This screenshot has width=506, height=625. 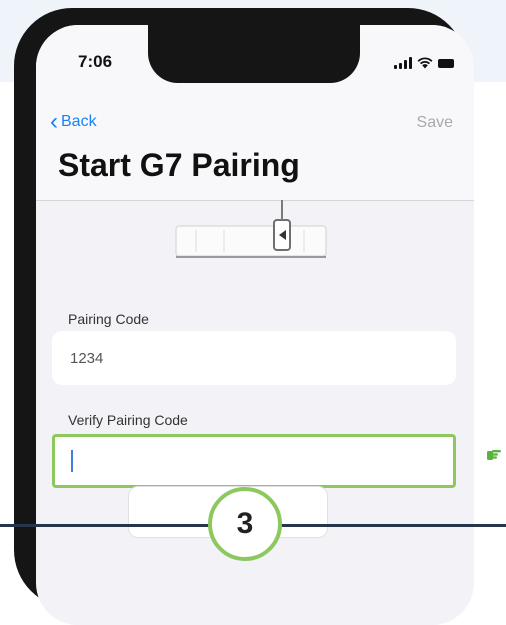 I want to click on transmitter-illustration, so click(x=251, y=229).